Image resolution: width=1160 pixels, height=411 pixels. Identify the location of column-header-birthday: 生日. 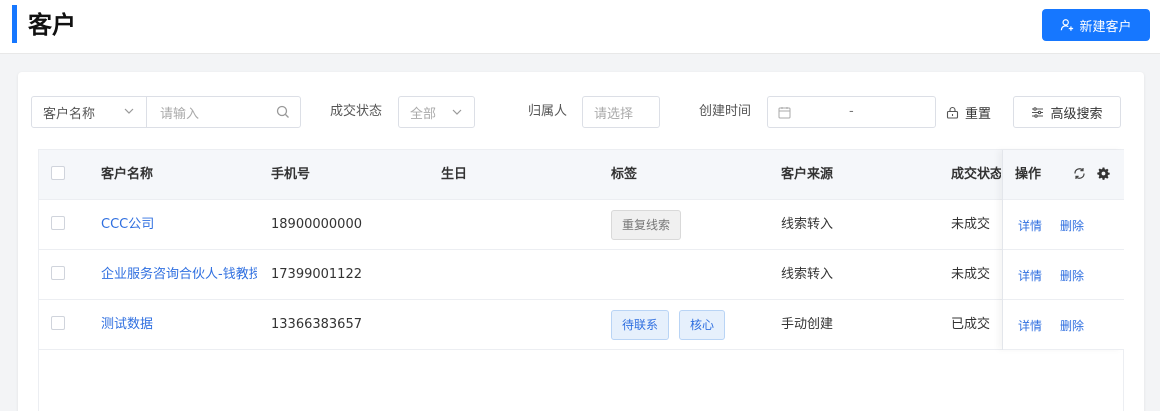
(454, 174).